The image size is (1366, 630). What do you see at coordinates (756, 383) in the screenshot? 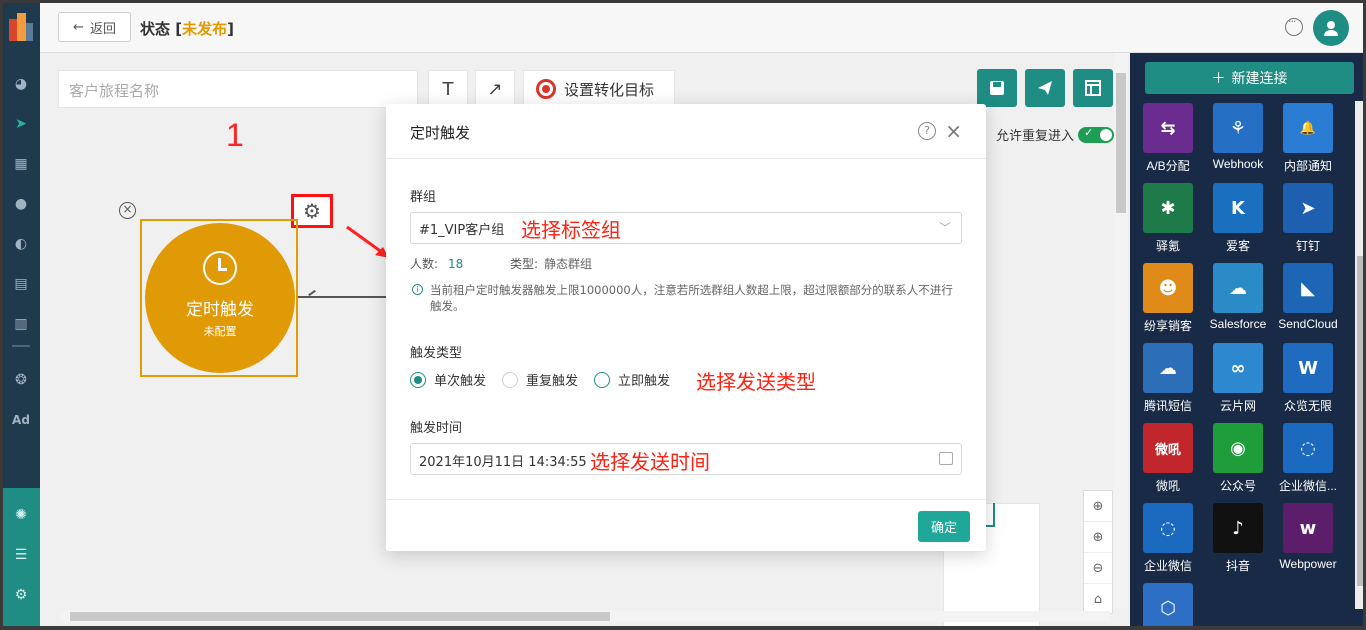
I see `trigger-type-annotation: 选择发送类型` at bounding box center [756, 383].